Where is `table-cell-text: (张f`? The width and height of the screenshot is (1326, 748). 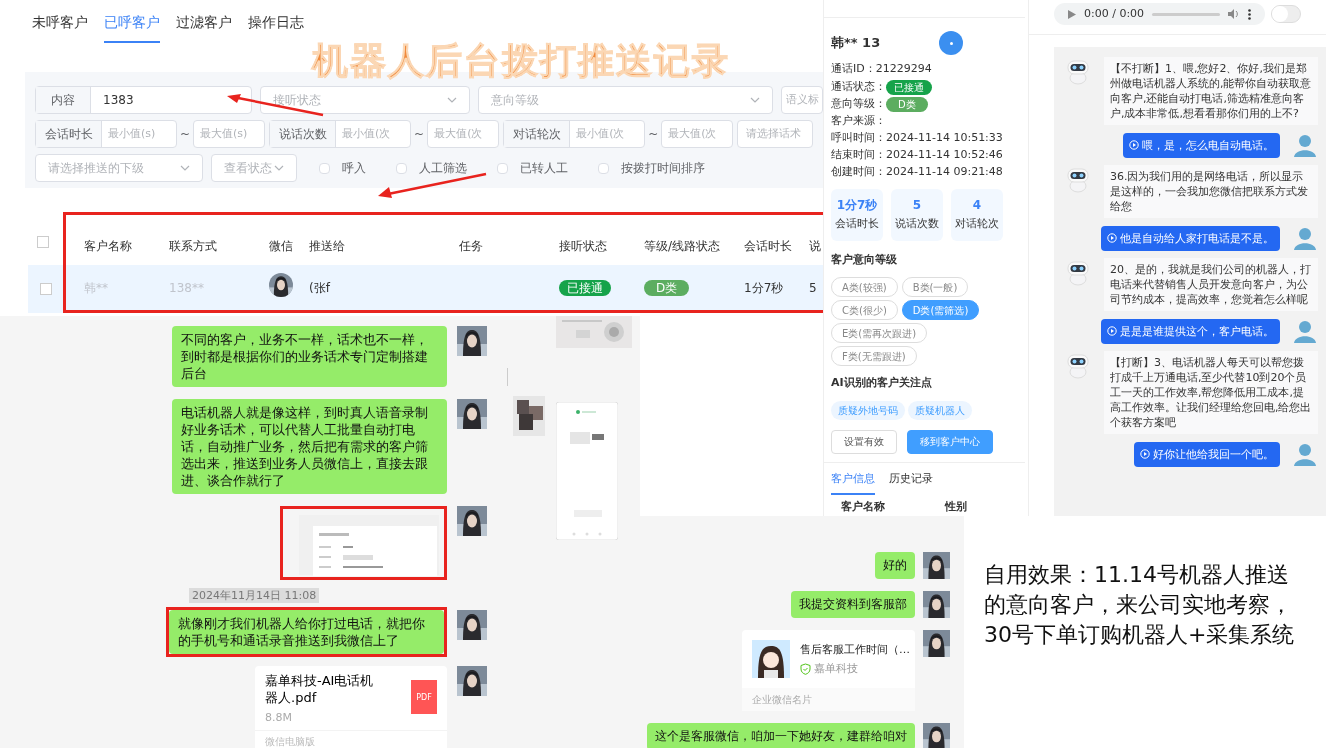 table-cell-text: (张f is located at coordinates (320, 288).